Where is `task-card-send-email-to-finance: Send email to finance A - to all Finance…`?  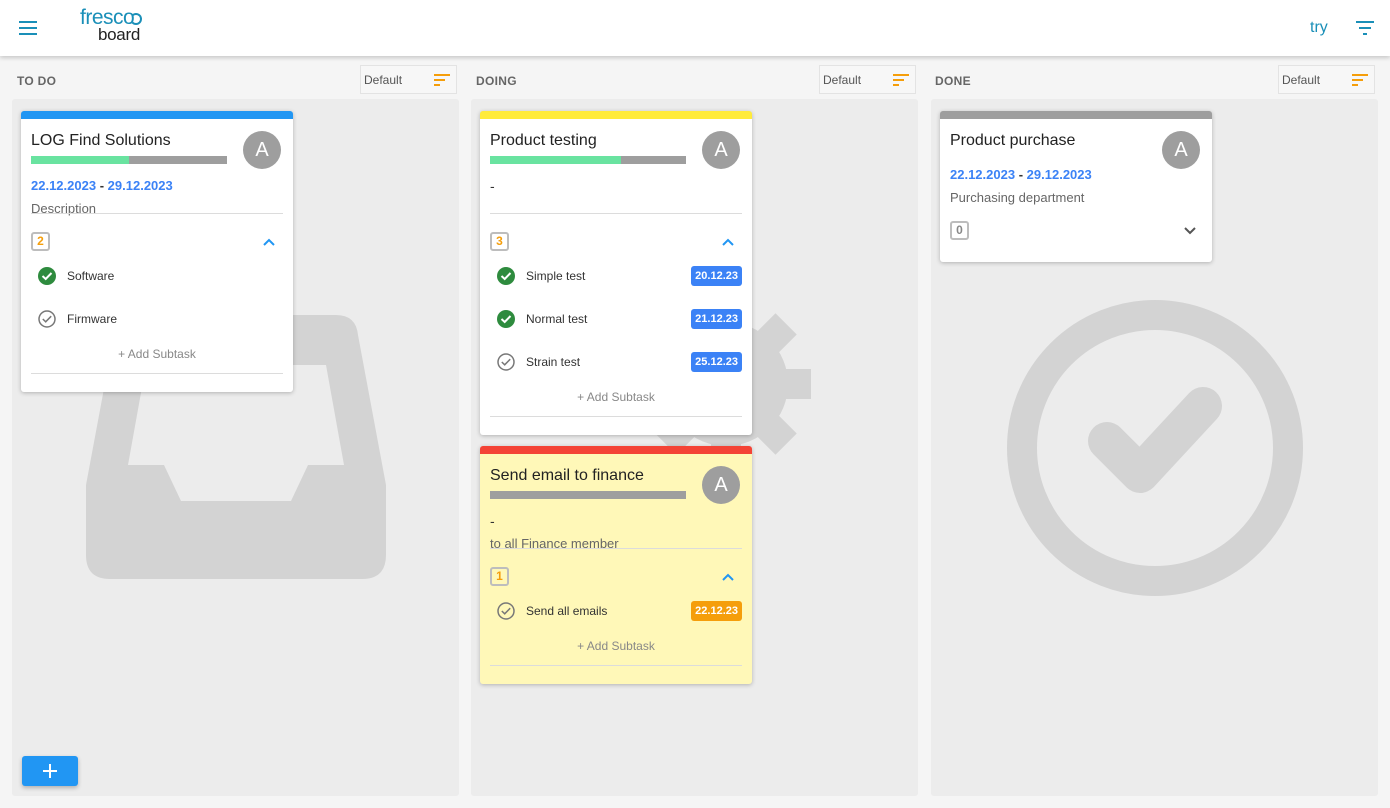 task-card-send-email-to-finance: Send email to finance A - to all Finance… is located at coordinates (616, 565).